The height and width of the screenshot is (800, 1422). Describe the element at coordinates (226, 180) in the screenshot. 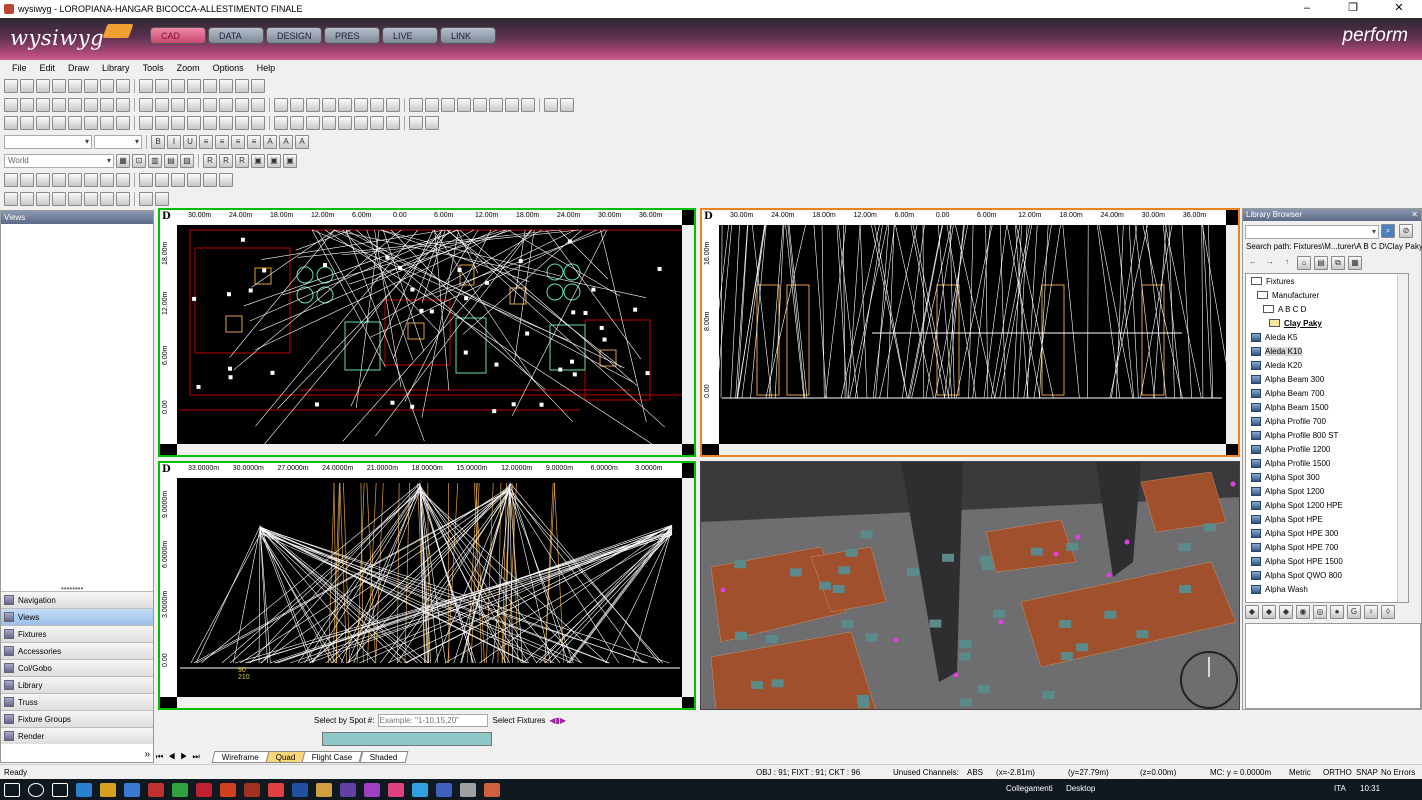

I see `render-icon` at that location.